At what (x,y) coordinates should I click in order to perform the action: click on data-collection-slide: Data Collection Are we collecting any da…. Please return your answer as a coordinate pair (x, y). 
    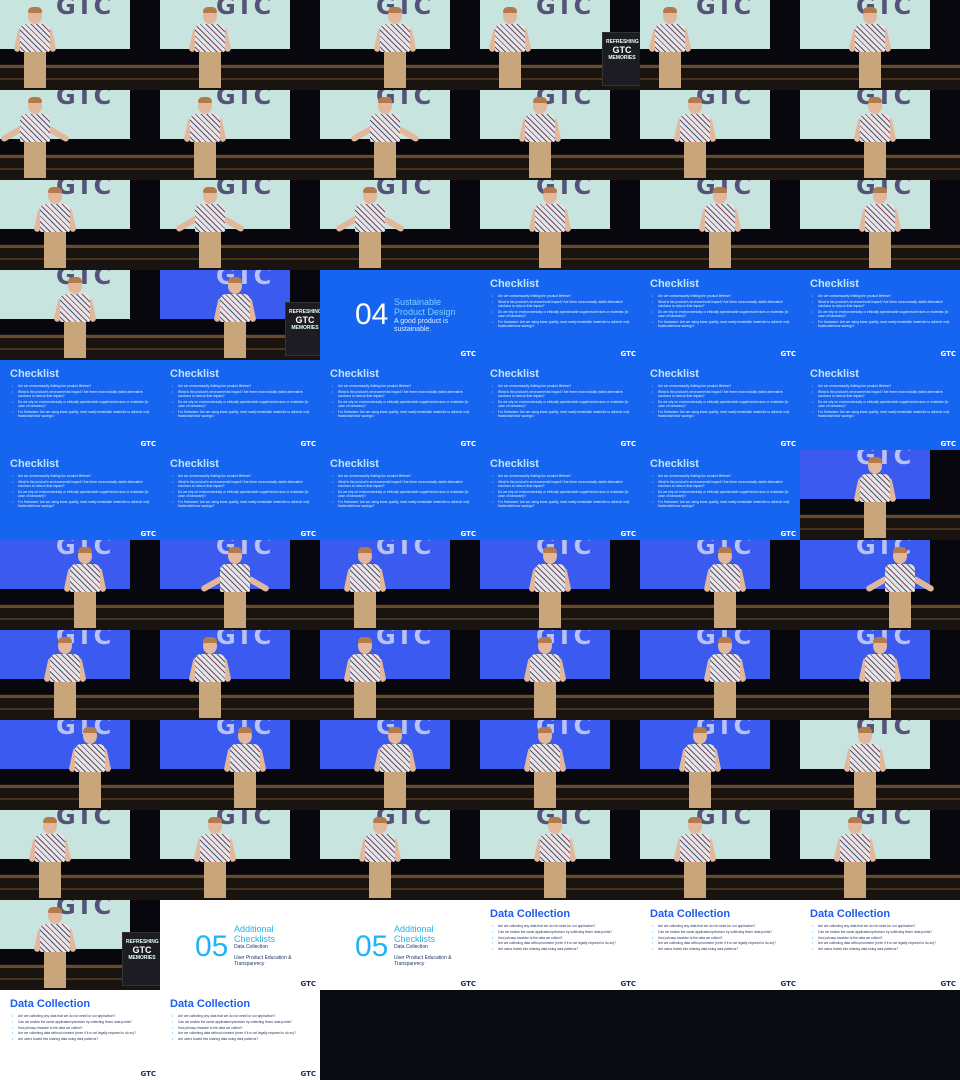
    Looking at the image, I should click on (560, 945).